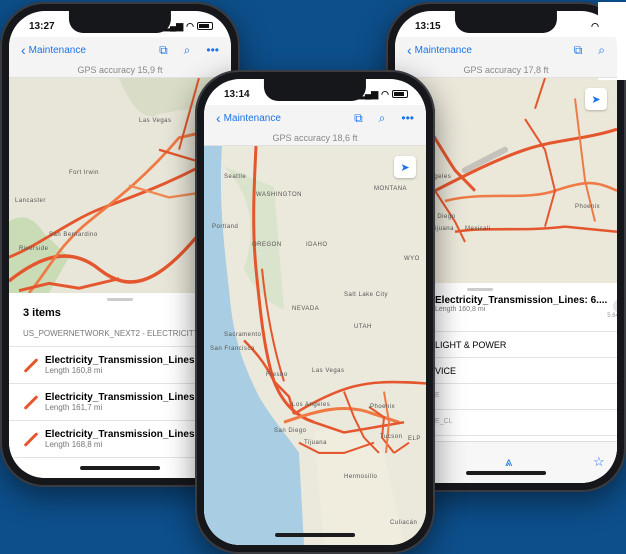  Describe the element at coordinates (599, 462) in the screenshot. I see `star-icon: ☆` at that location.